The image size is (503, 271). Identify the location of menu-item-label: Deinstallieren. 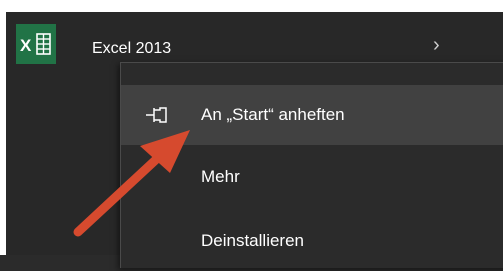
(252, 240).